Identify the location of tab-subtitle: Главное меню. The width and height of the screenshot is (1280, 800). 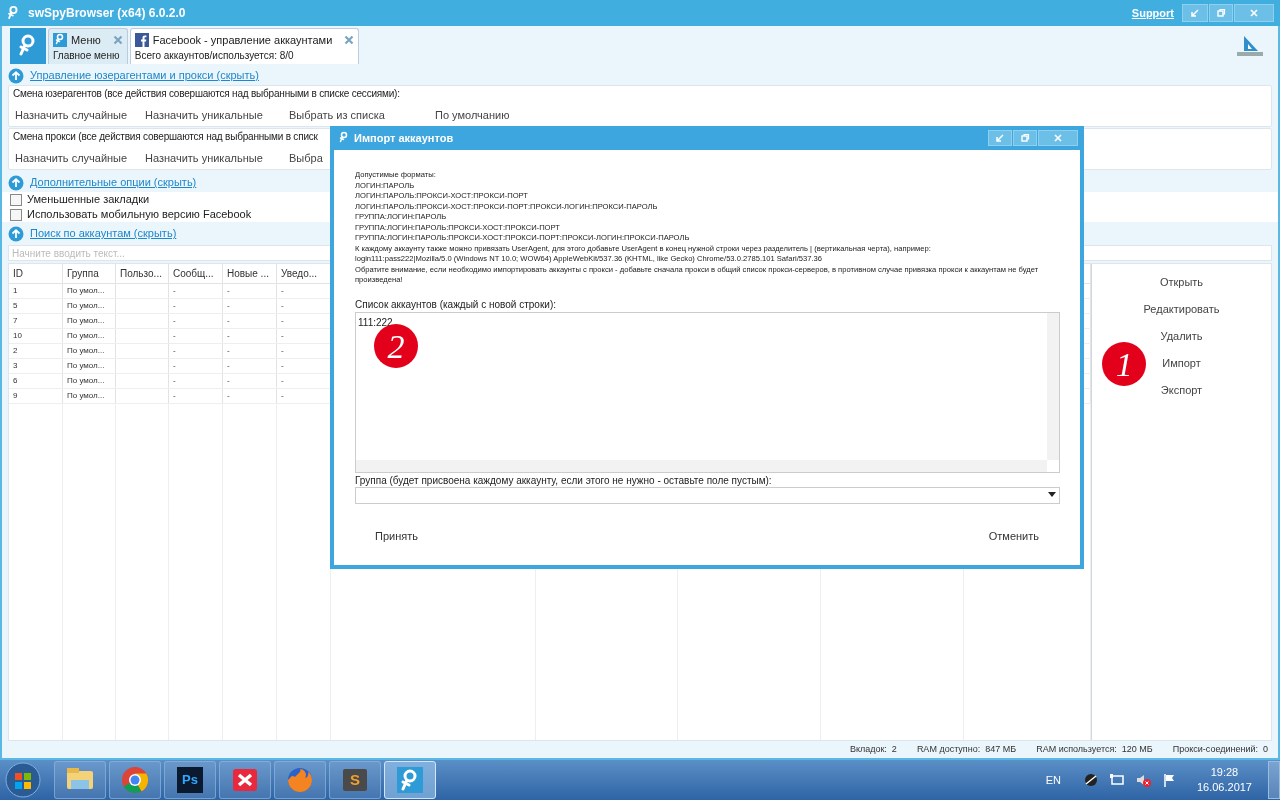
(87, 55).